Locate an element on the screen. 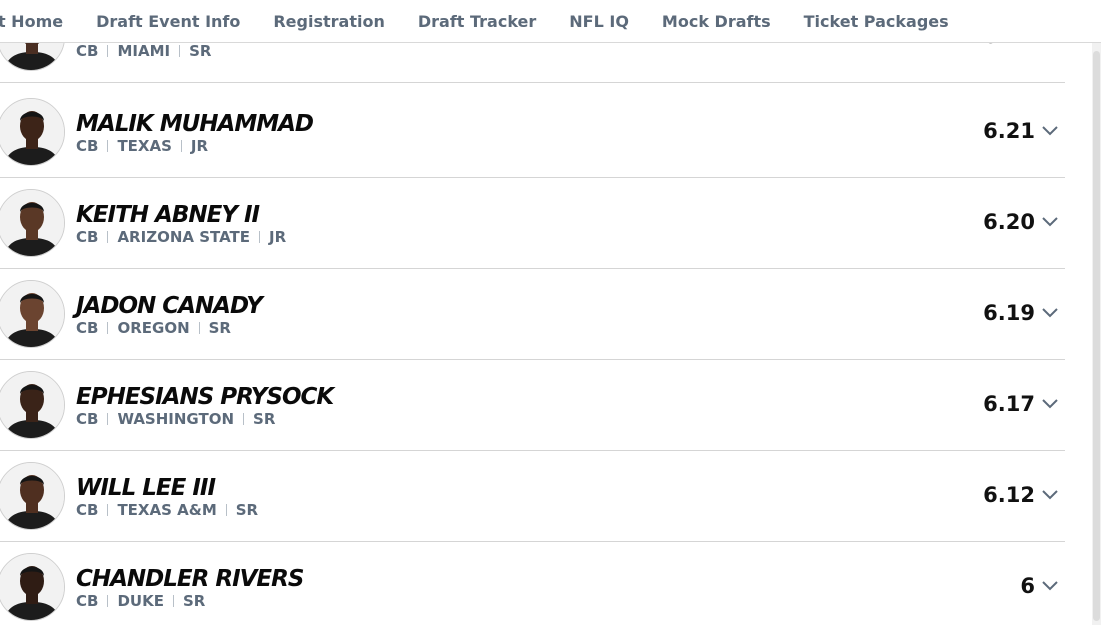  scrollbar is located at coordinates (1096, 334).